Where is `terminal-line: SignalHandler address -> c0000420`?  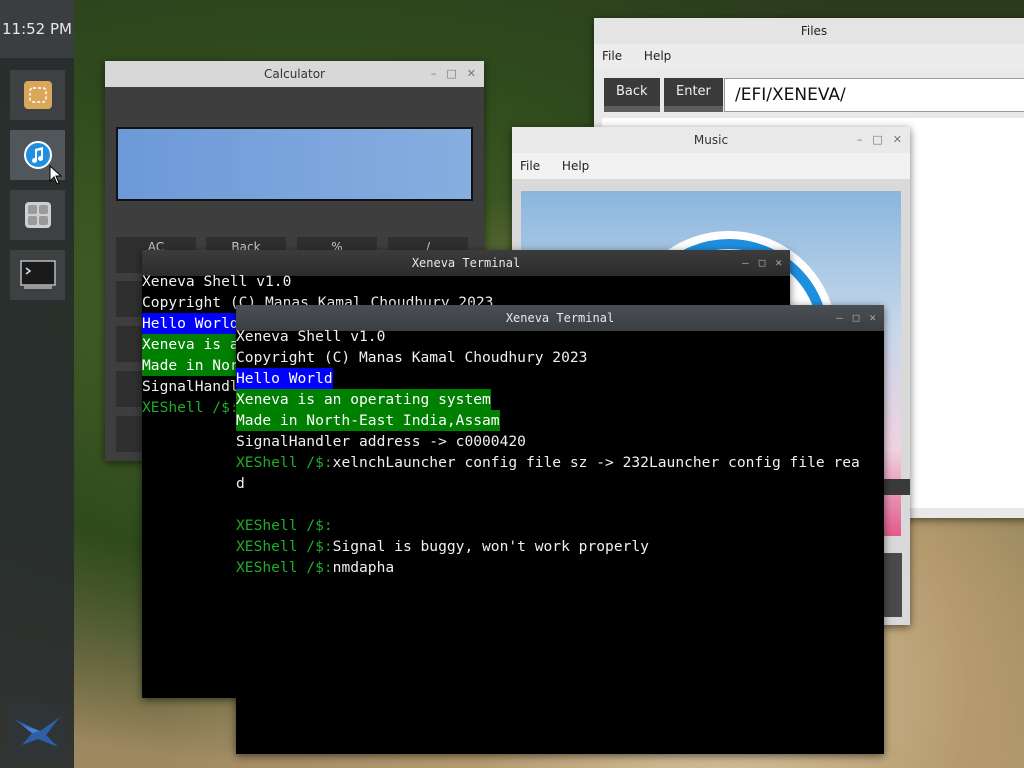 terminal-line: SignalHandler address -> c0000420 is located at coordinates (381, 441).